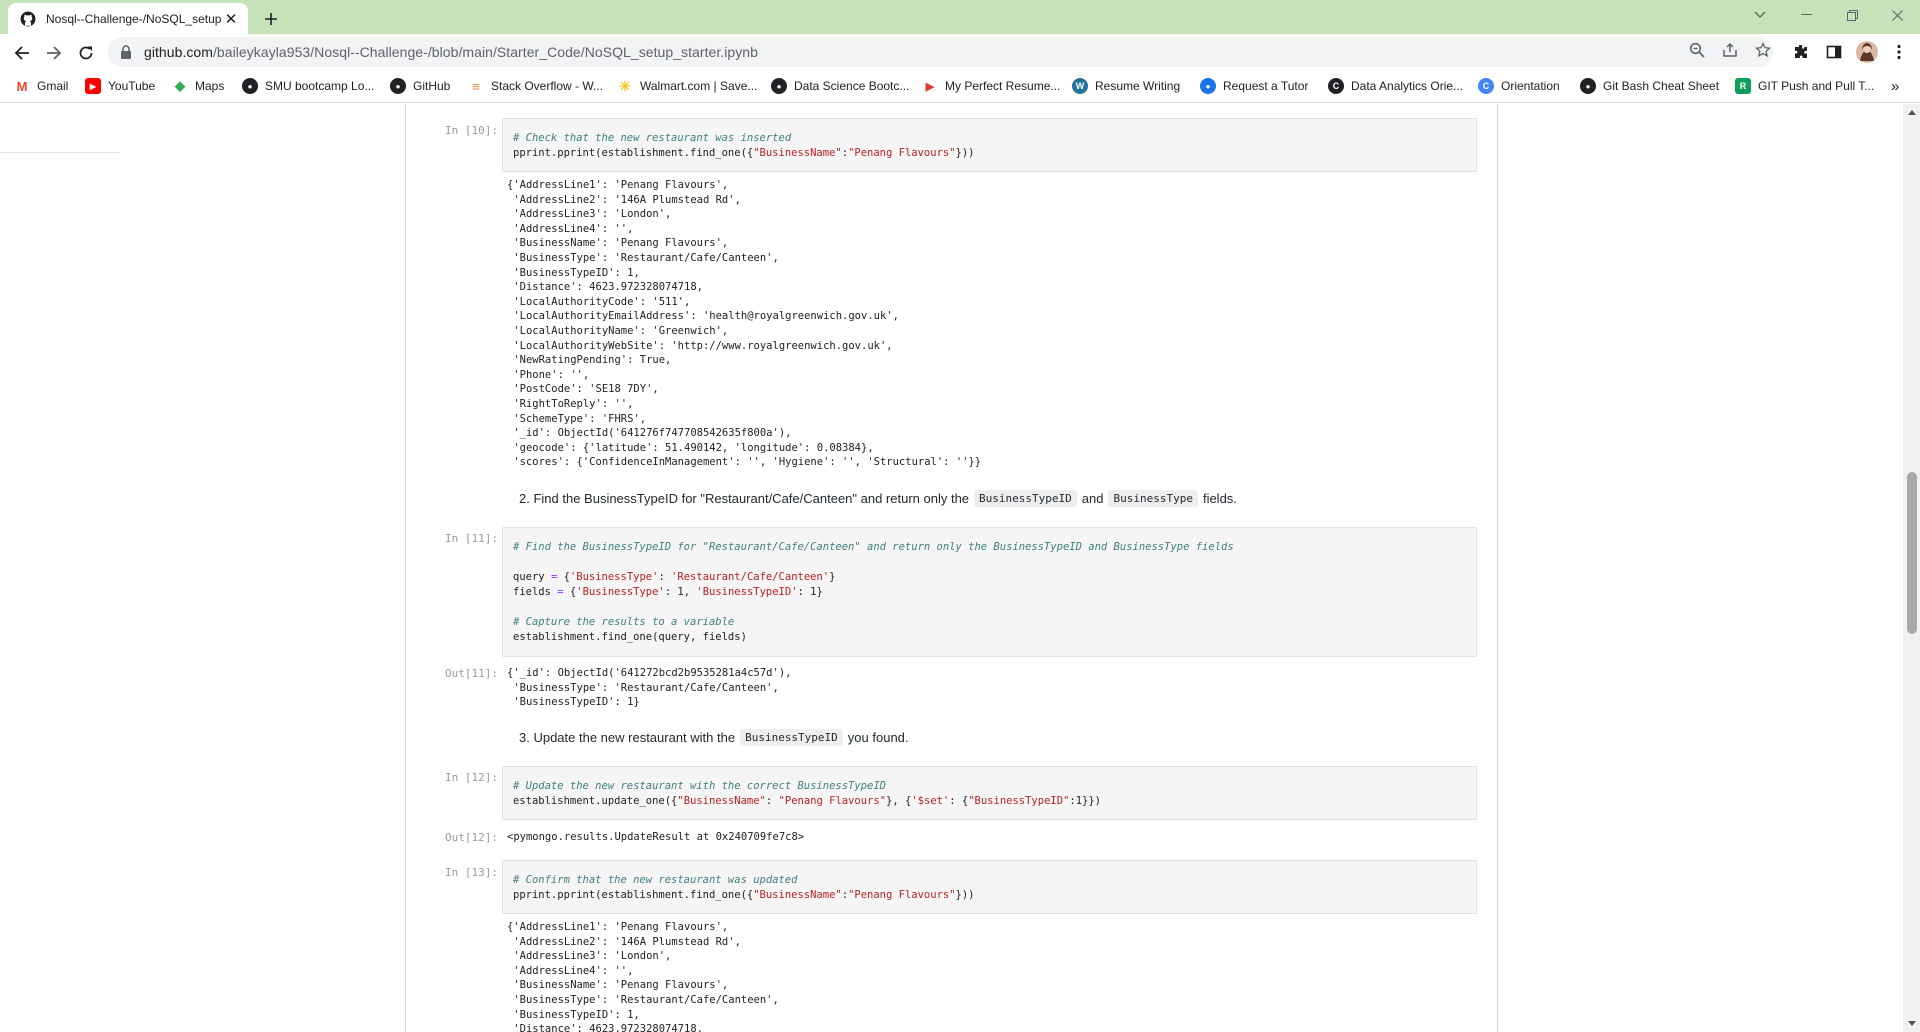  I want to click on md-text: fields., so click(1219, 498).